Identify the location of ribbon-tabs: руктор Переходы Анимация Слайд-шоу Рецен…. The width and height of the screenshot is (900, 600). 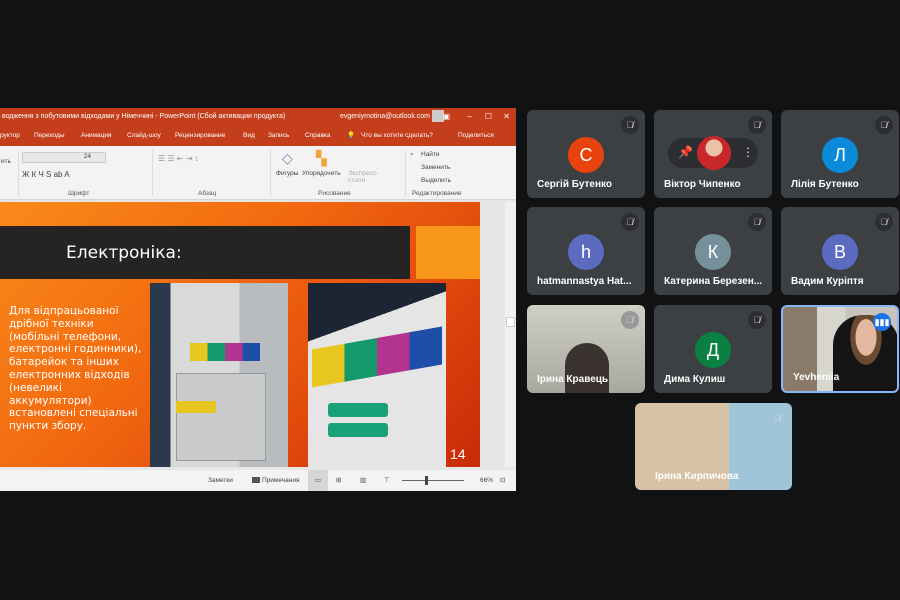
(258, 135).